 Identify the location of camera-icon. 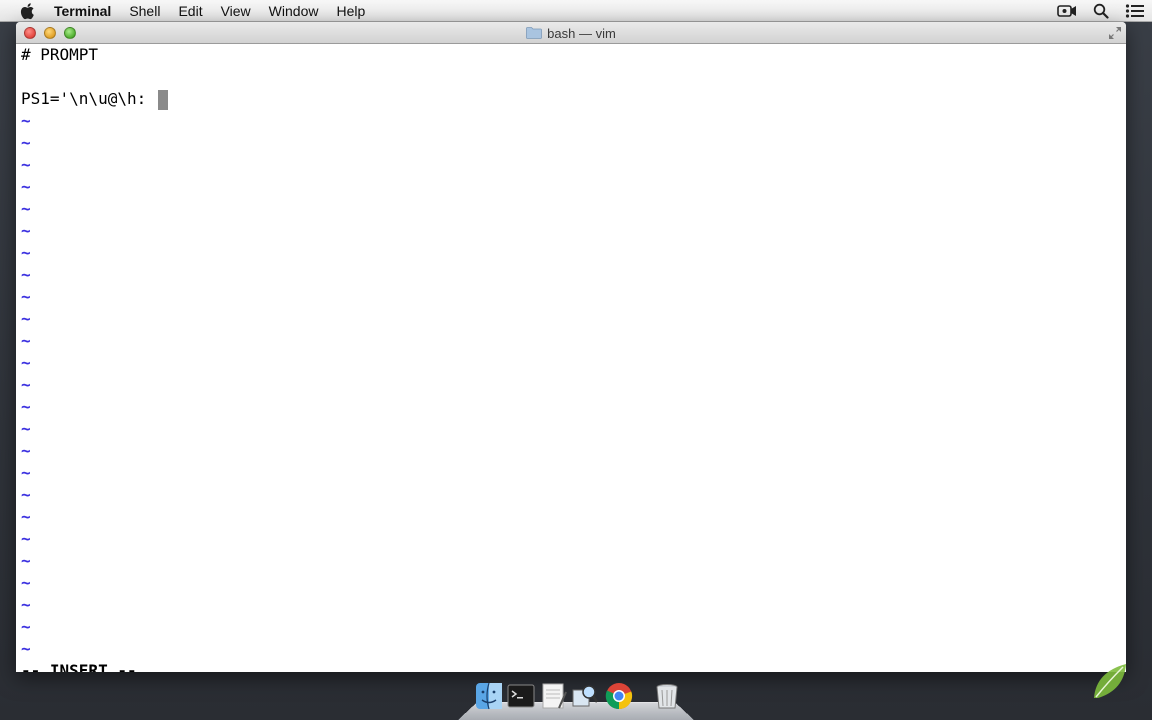
(1067, 11).